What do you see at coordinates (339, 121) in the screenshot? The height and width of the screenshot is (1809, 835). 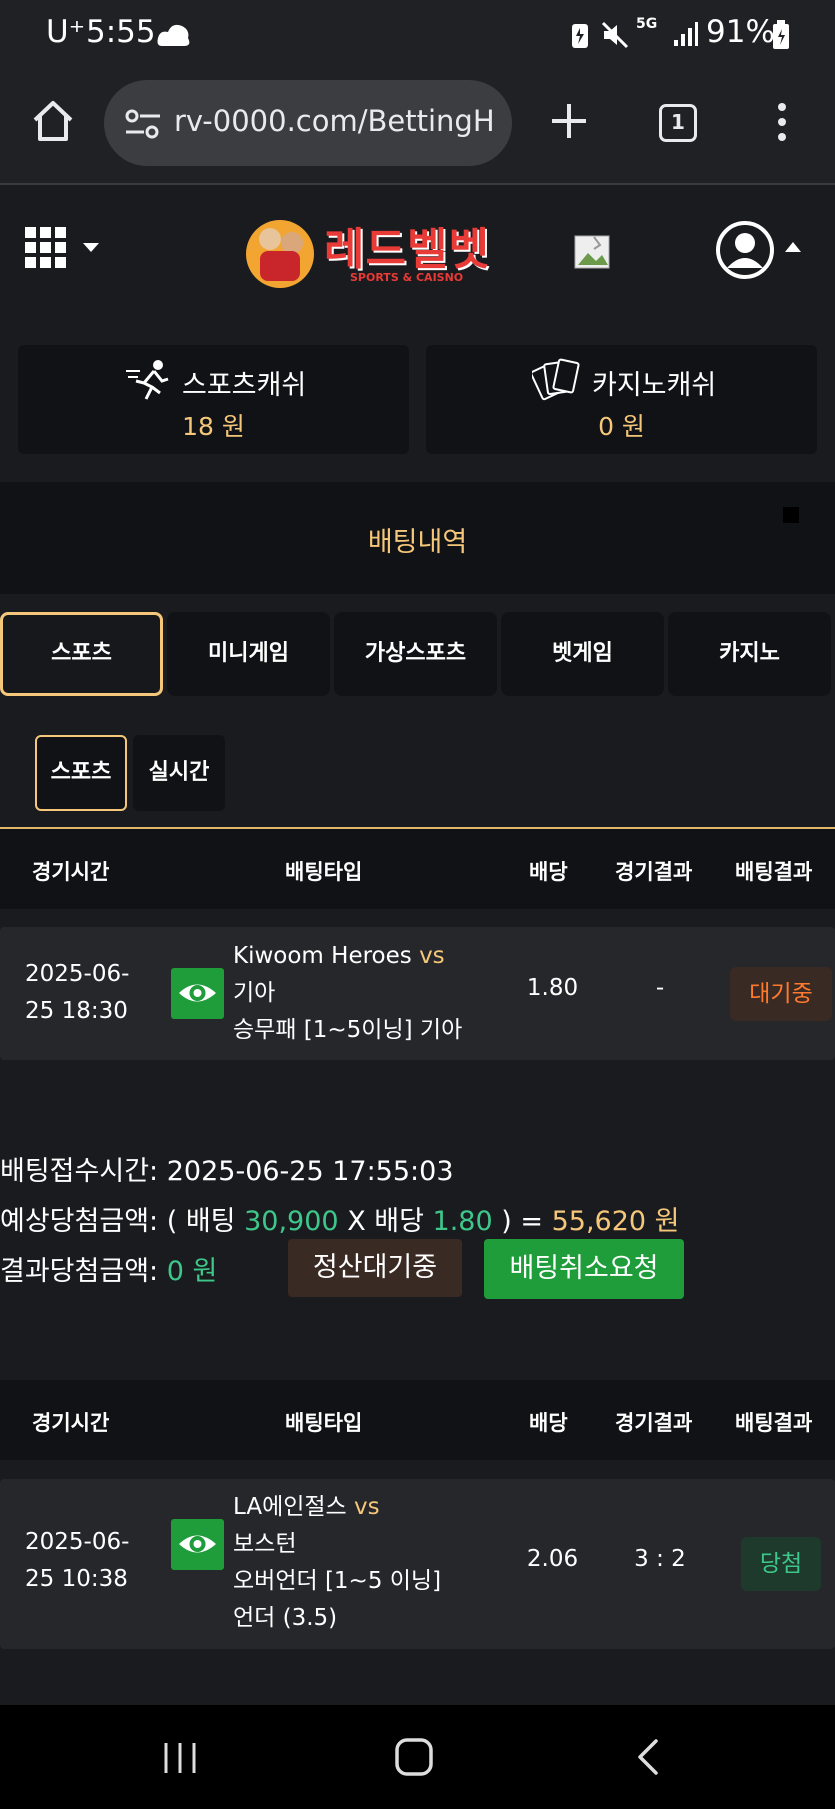 I see `url-text: rv-0000.com/BettingH` at bounding box center [339, 121].